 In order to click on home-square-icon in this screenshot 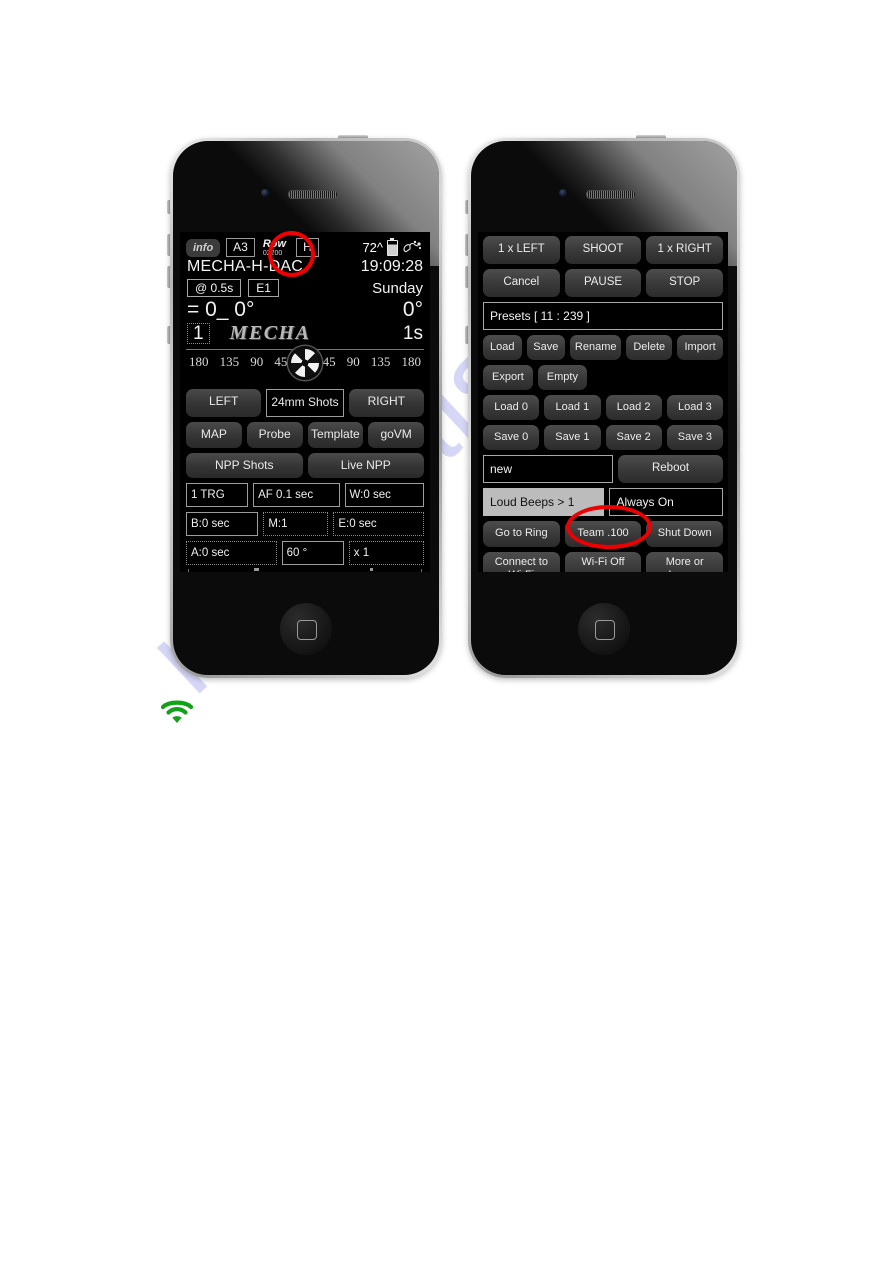, I will do `click(605, 630)`.